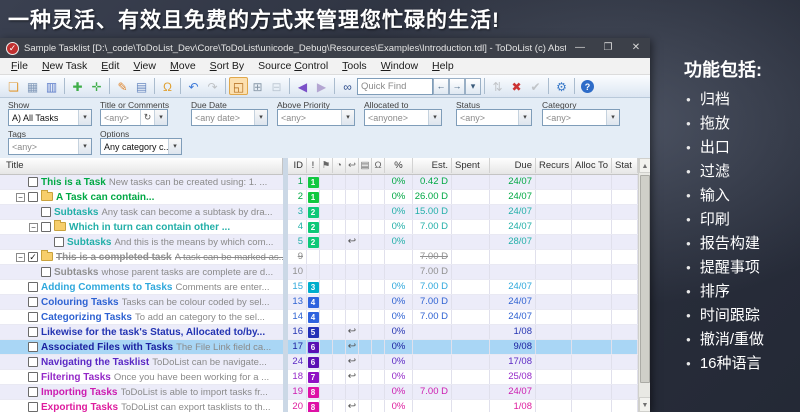 The height and width of the screenshot is (412, 800). I want to click on new-task-icon: ✚, so click(77, 86).